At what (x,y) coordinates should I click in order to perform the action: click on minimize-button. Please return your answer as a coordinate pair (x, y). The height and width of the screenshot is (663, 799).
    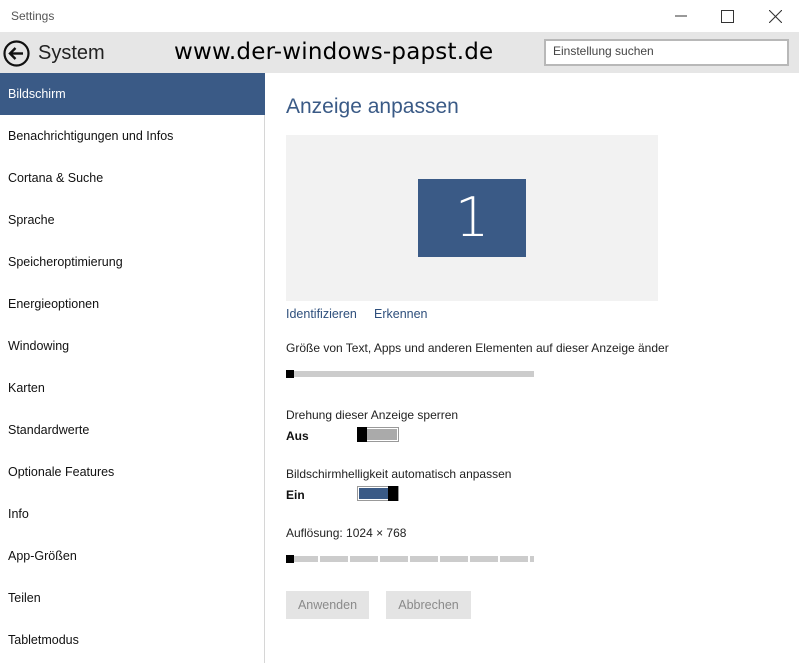
    Looking at the image, I should click on (681, 16).